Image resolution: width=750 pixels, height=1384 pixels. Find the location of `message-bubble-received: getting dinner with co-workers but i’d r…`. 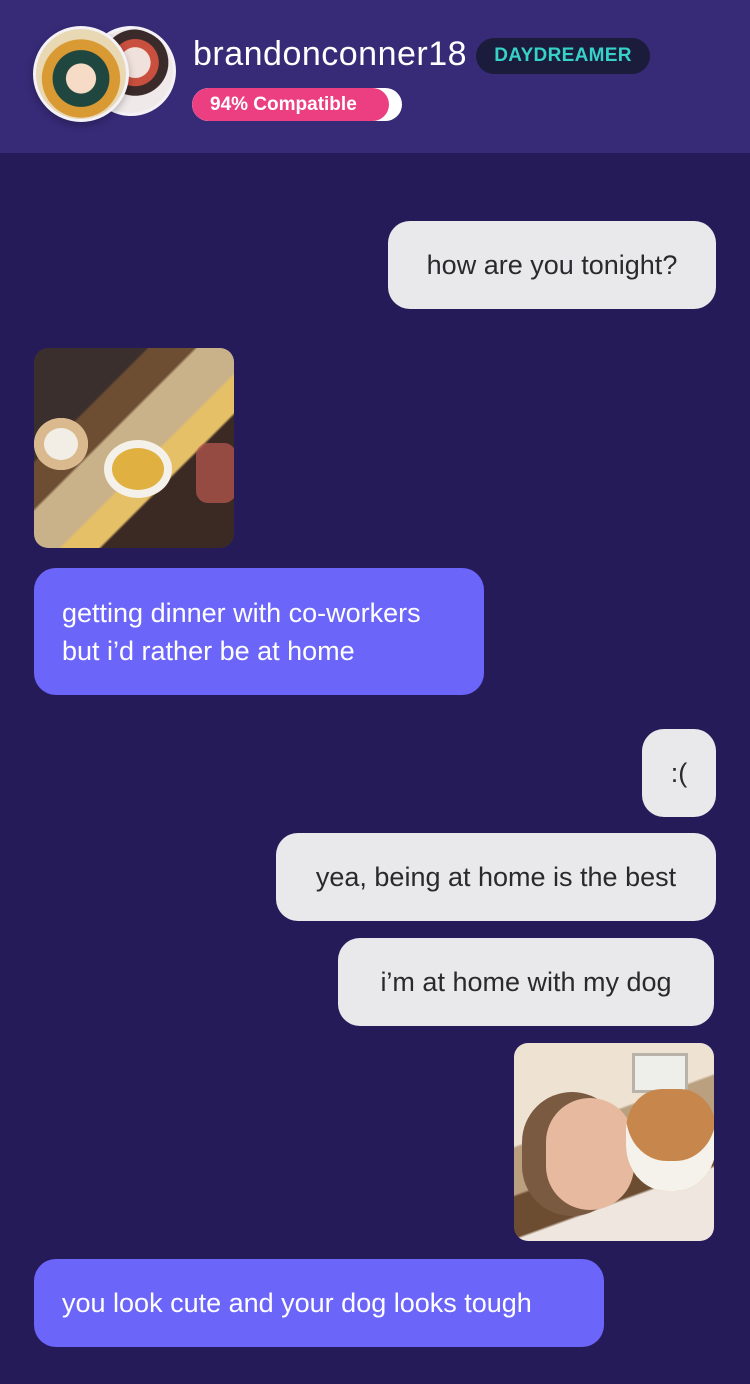

message-bubble-received: getting dinner with co-workers but i’d r… is located at coordinates (259, 631).